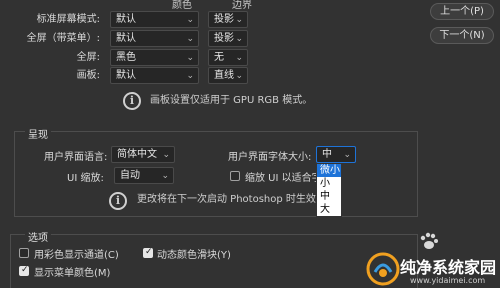 This screenshot has width=500, height=288. Describe the element at coordinates (85, 178) in the screenshot. I see `ui-scale-label: UI 缩放:` at that location.